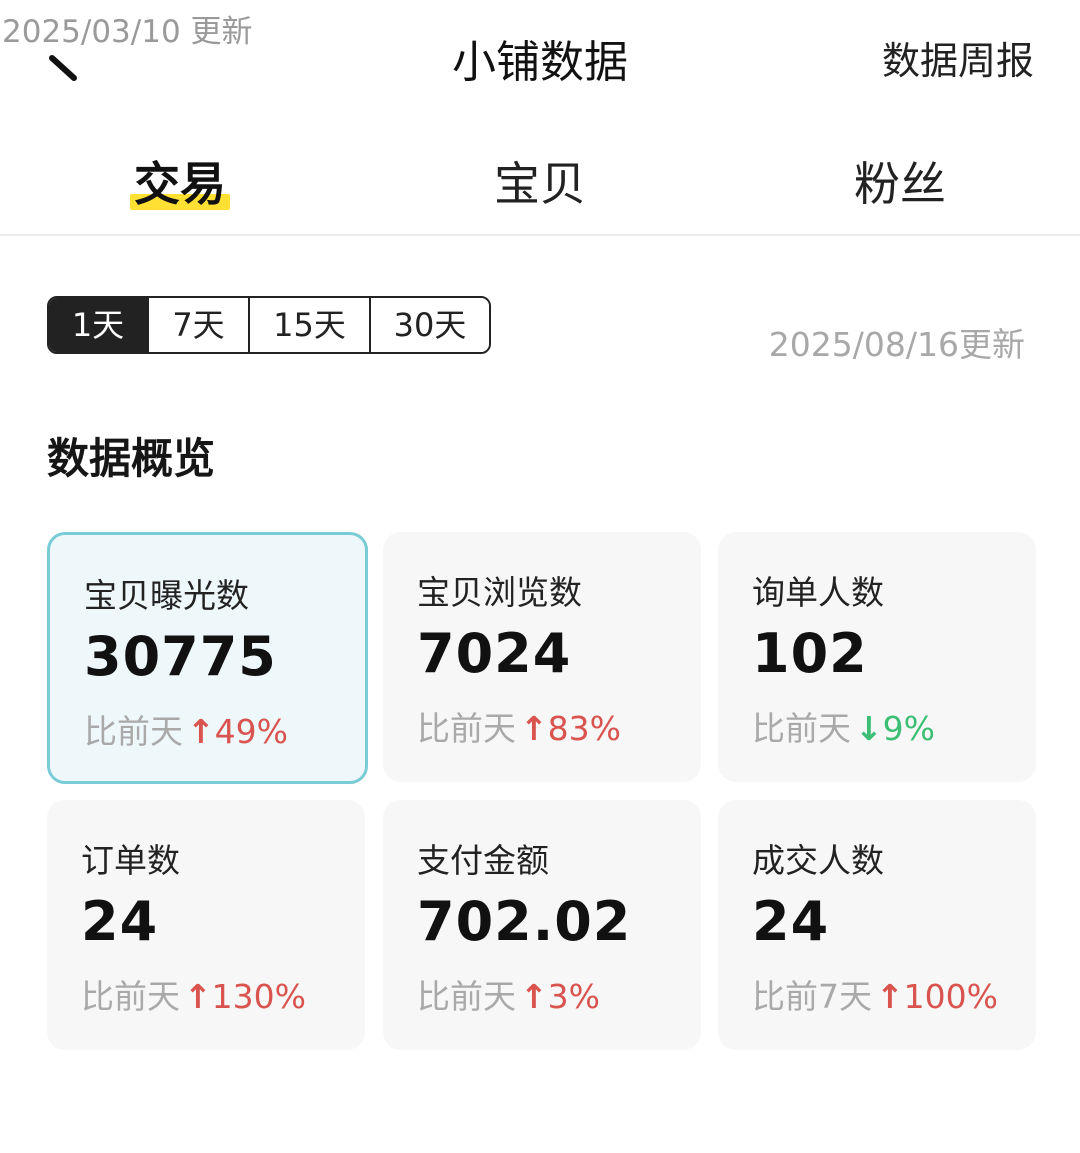 The height and width of the screenshot is (1153, 1080). What do you see at coordinates (519, 726) in the screenshot?
I see `metric-compare: 比前天 ↑83%` at bounding box center [519, 726].